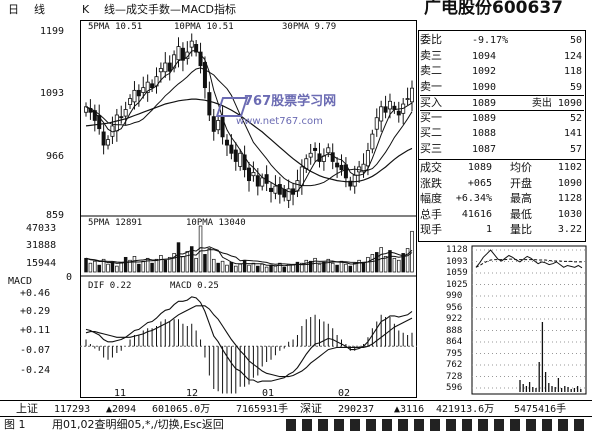  What do you see at coordinates (35, 311) in the screenshot?
I see `macd-y-label: +0.29` at bounding box center [35, 311].